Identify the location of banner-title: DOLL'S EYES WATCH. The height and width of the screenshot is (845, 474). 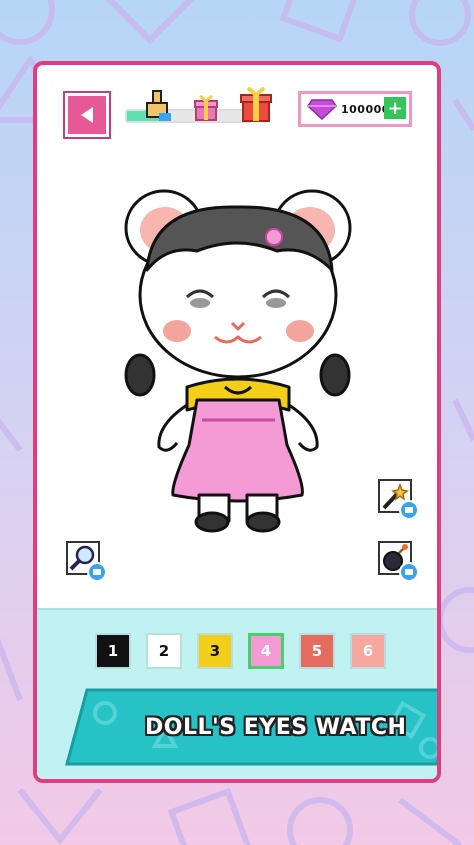
(276, 727).